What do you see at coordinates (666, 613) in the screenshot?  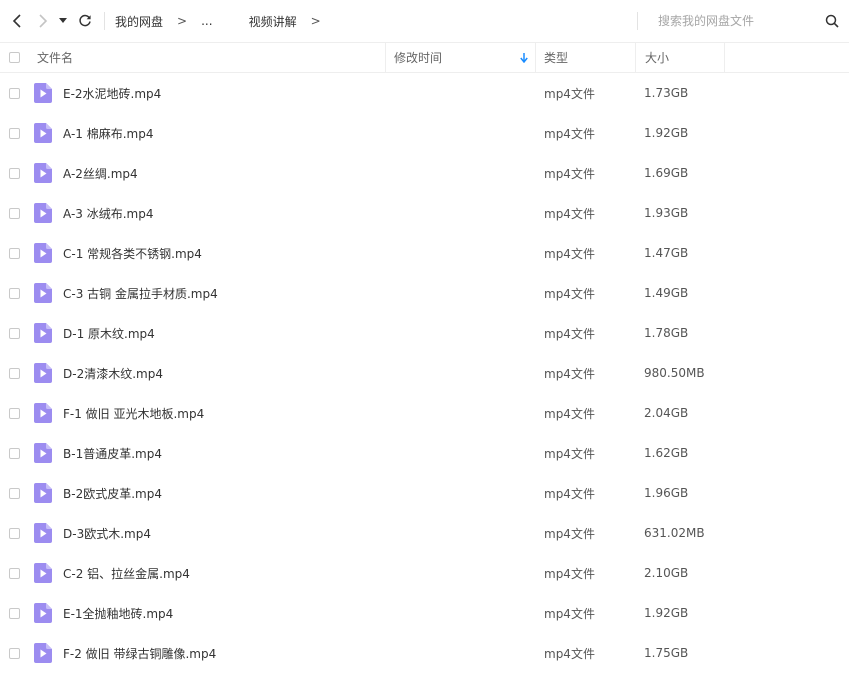 I see `file-size: 1.92GB` at bounding box center [666, 613].